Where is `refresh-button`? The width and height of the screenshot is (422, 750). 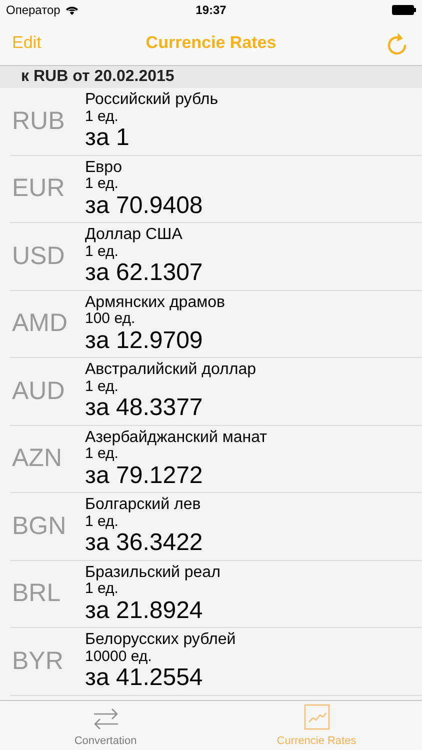
refresh-button is located at coordinates (397, 42).